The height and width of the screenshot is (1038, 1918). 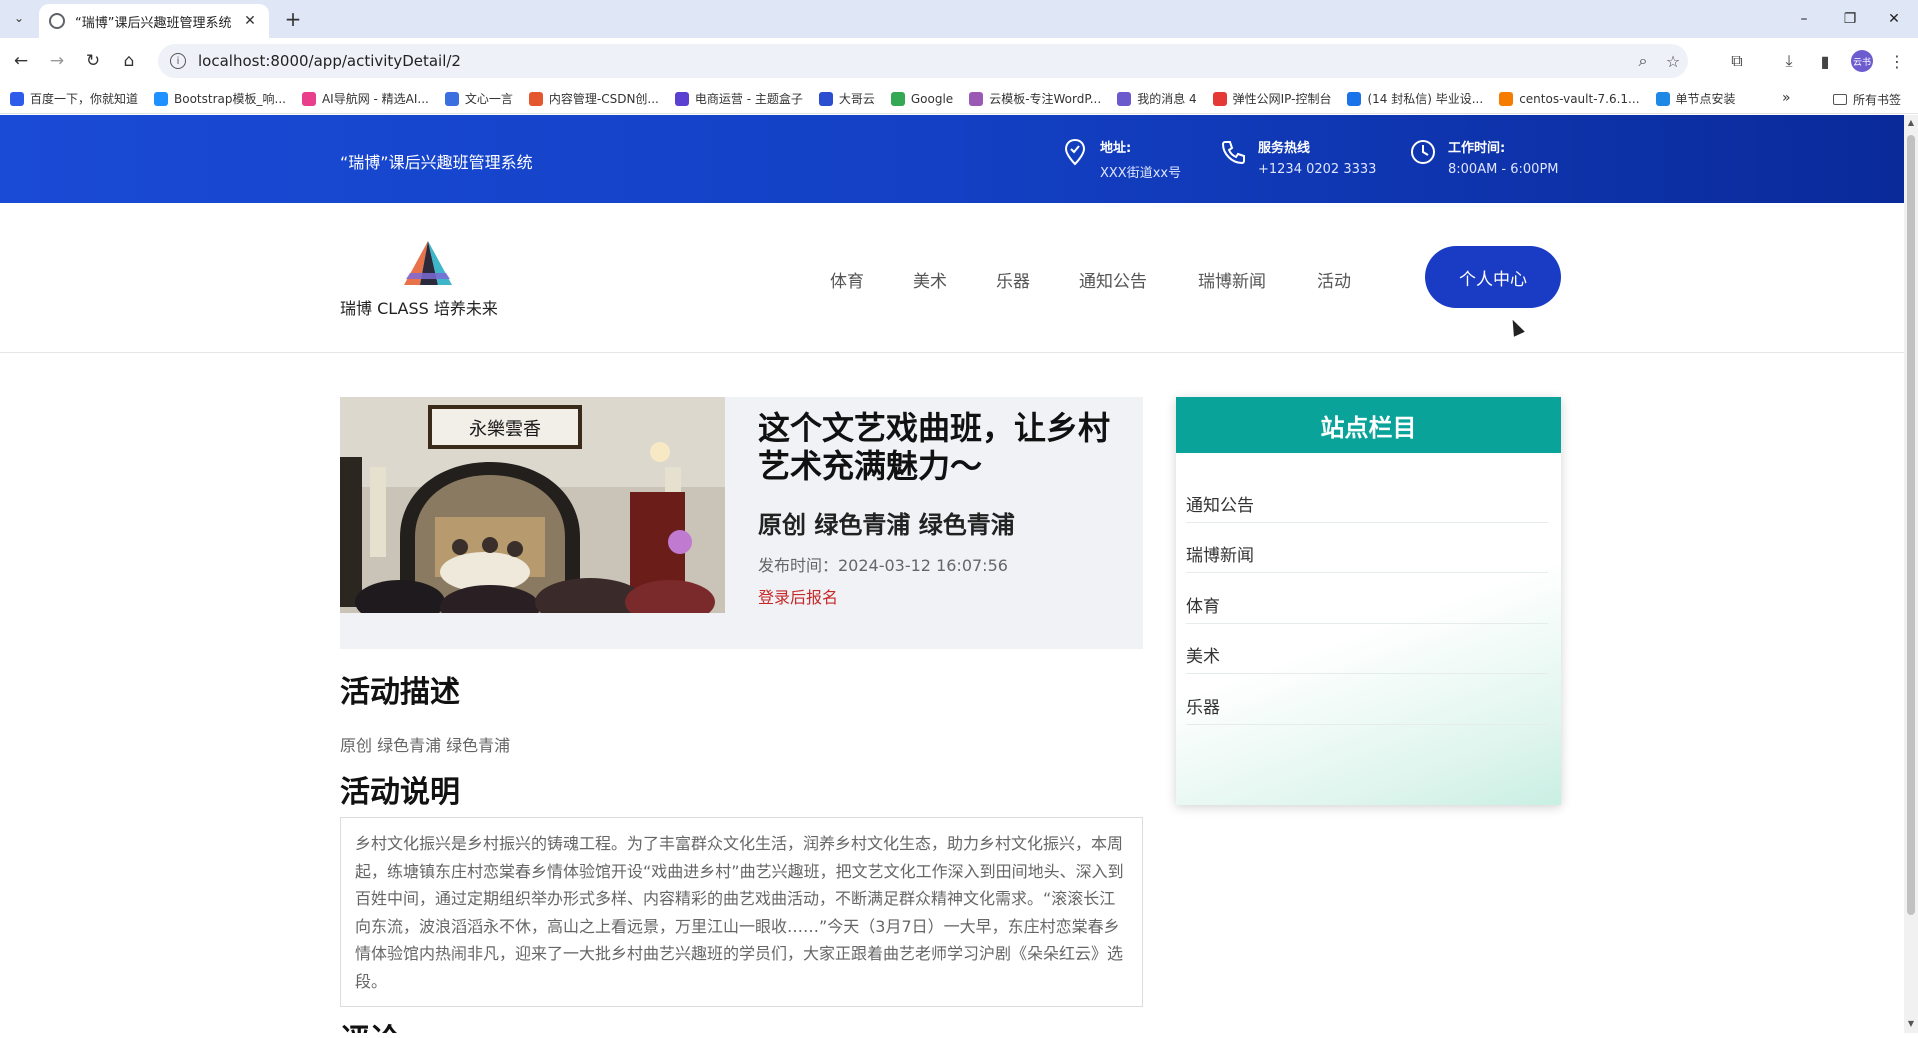 I want to click on comment-heading: 评论, so click(x=370, y=1024).